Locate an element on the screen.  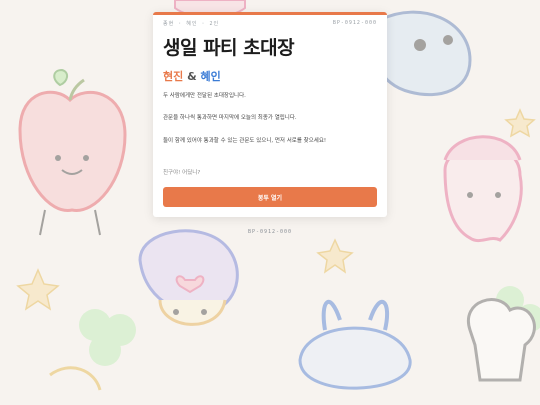
rabbit-doodle is located at coordinates (355, 344).